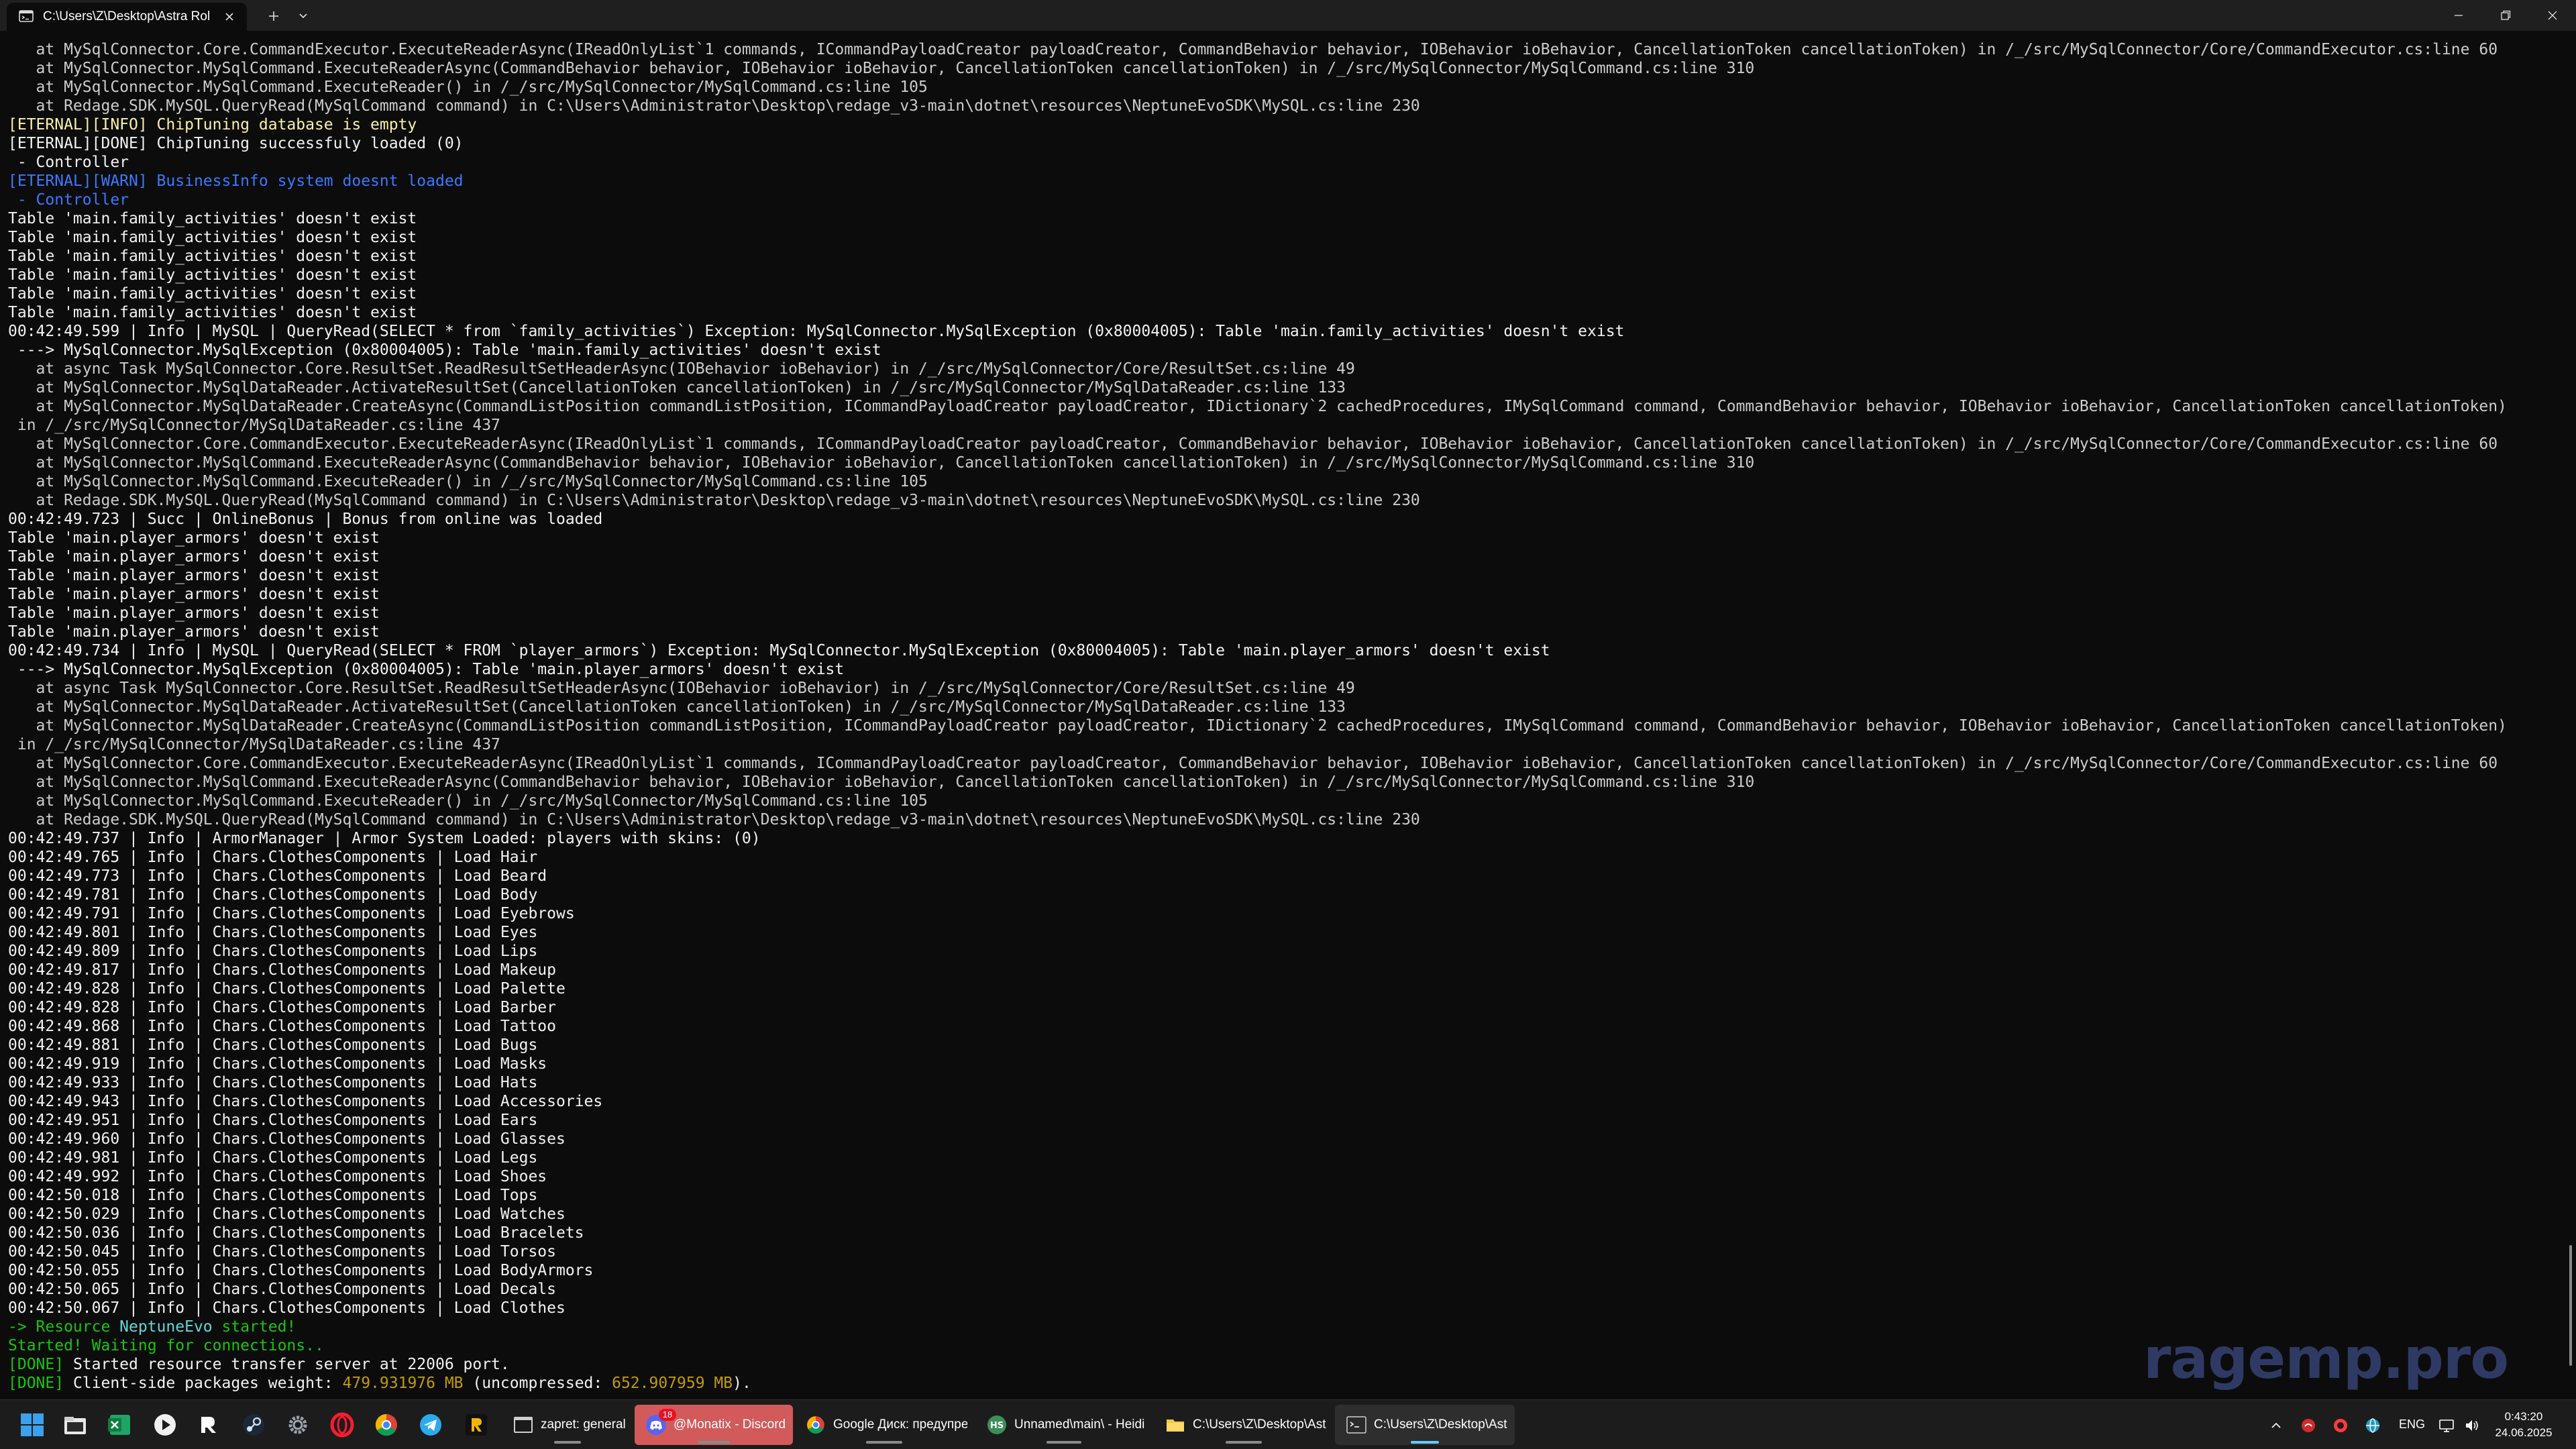  What do you see at coordinates (2570, 715) in the screenshot?
I see `scrollbar` at bounding box center [2570, 715].